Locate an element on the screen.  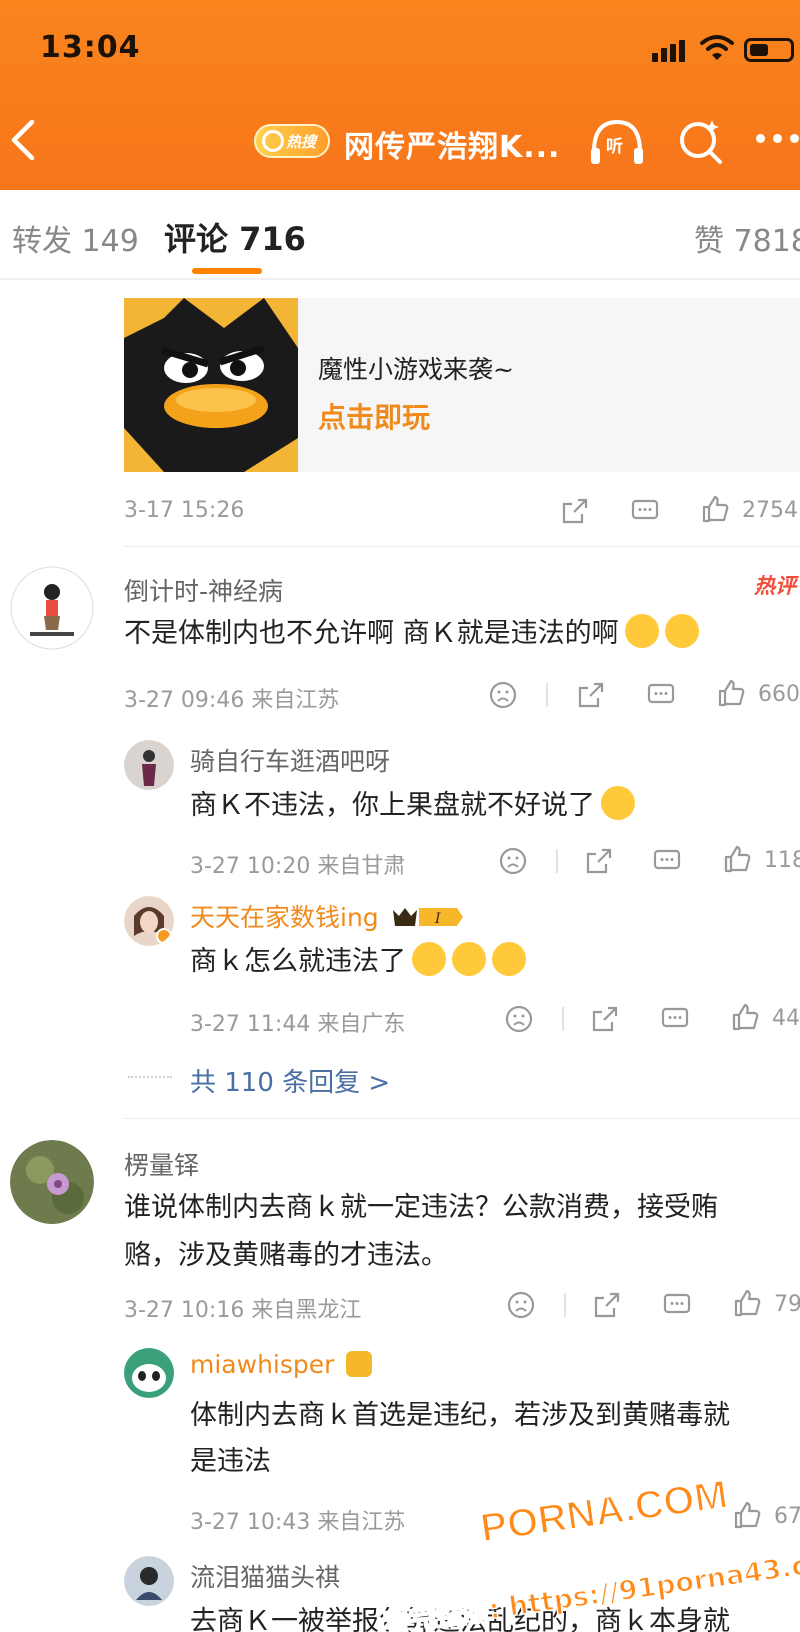
tab-active-indicator is located at coordinates (227, 271).